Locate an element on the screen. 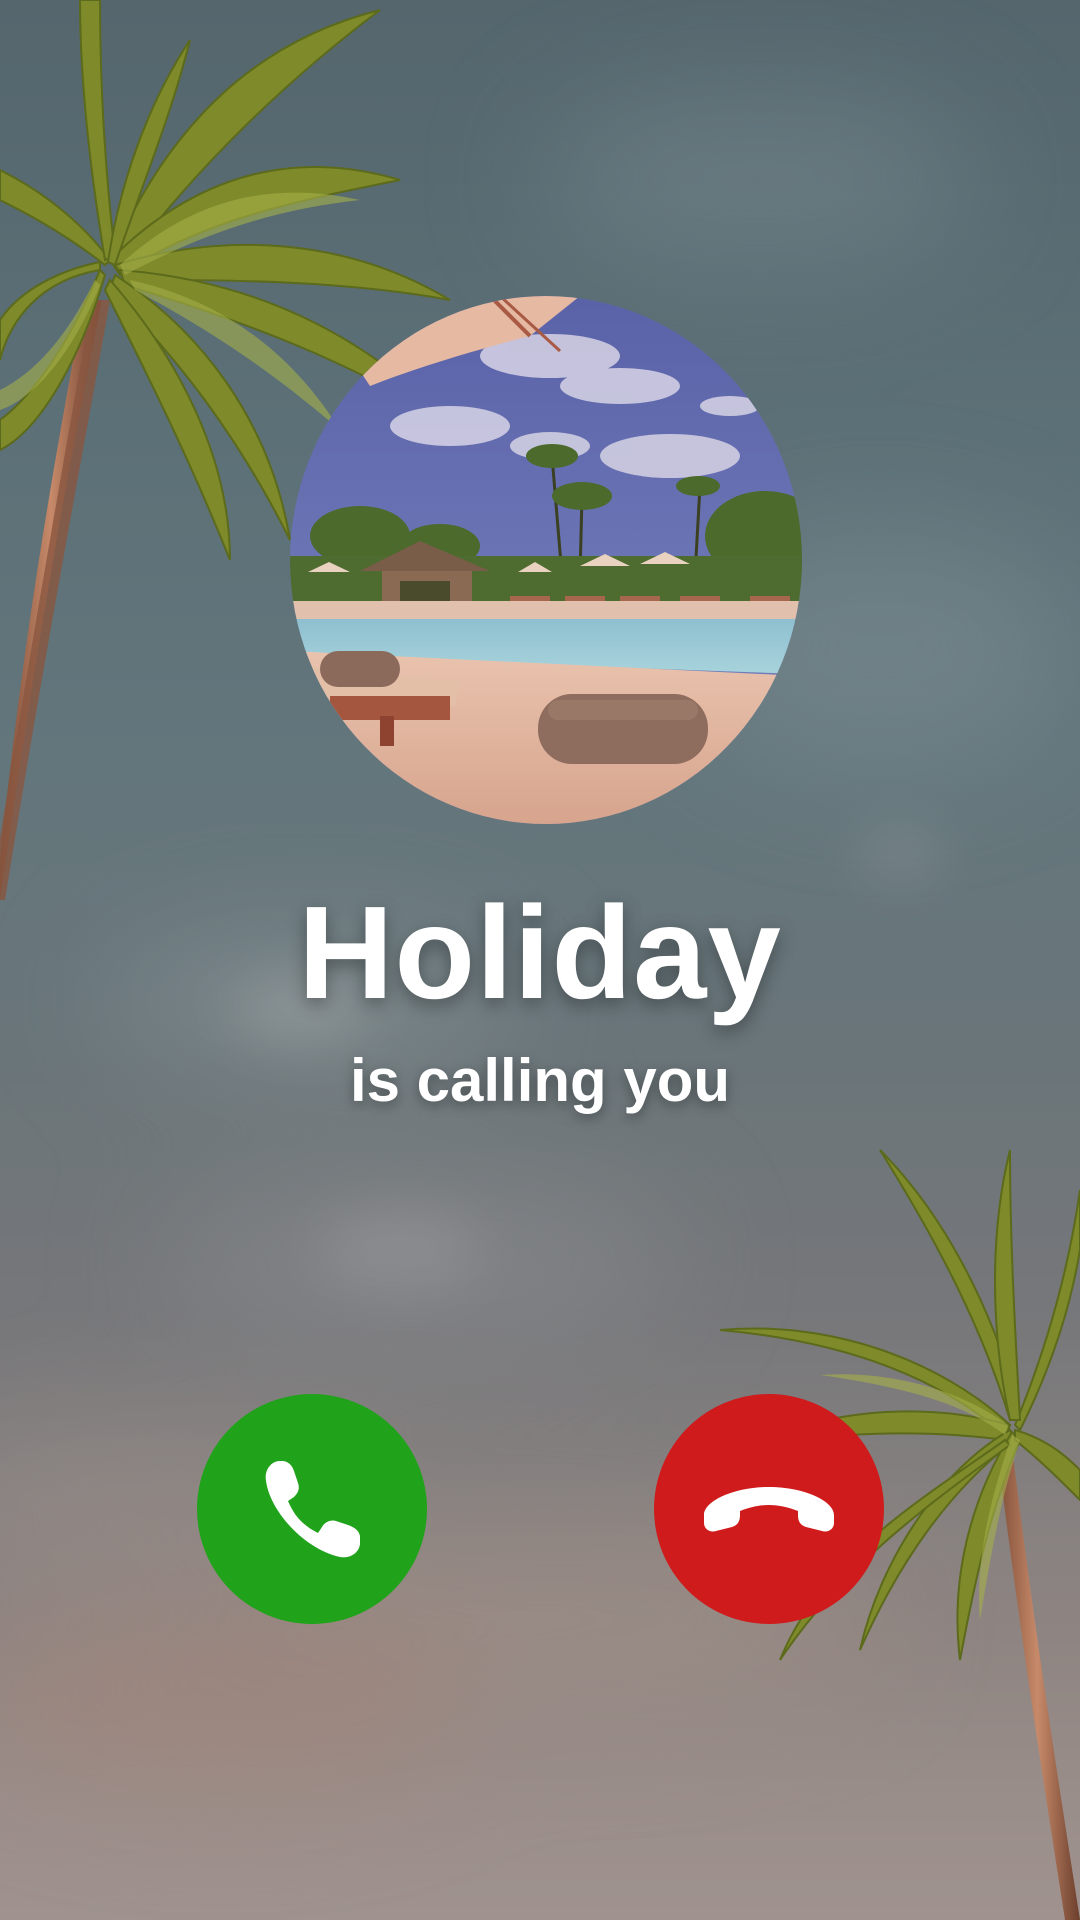 This screenshot has width=1080, height=1920. call-status-text: is calling you is located at coordinates (540, 1080).